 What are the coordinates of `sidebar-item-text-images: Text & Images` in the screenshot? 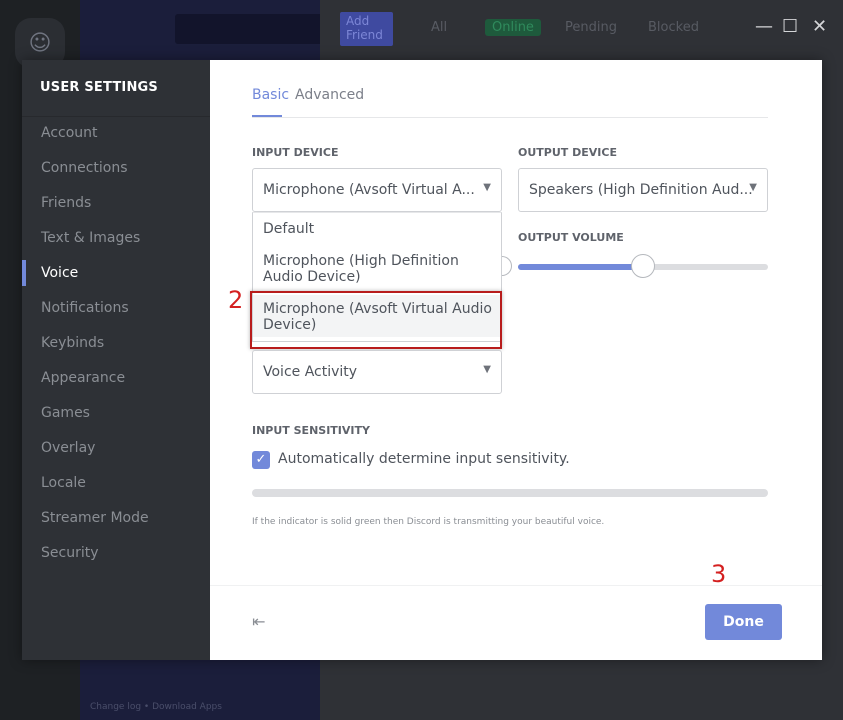 It's located at (116, 238).